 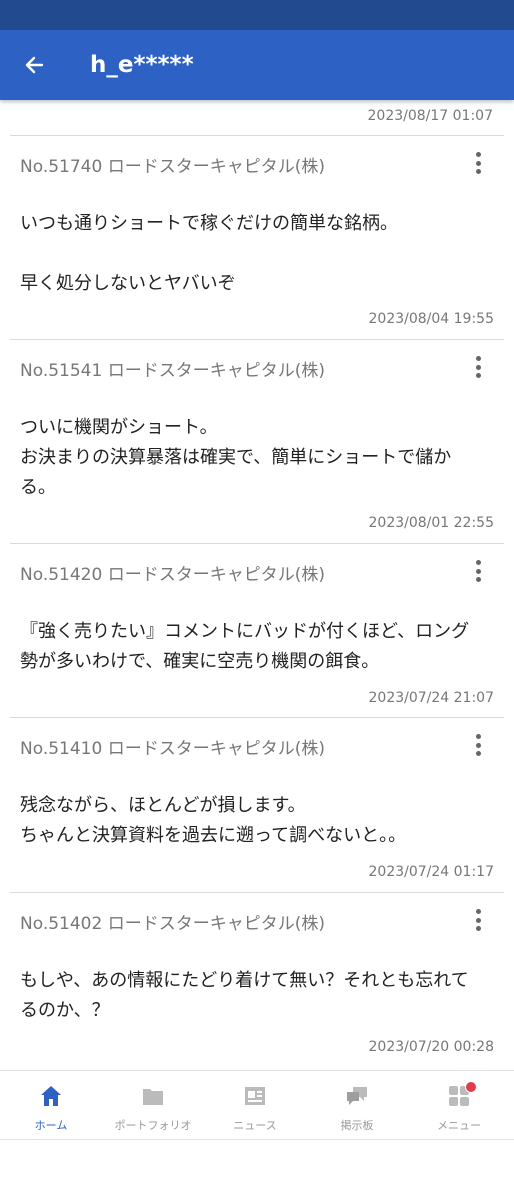 I want to click on nav-home: ホーム, so click(x=51, y=1106).